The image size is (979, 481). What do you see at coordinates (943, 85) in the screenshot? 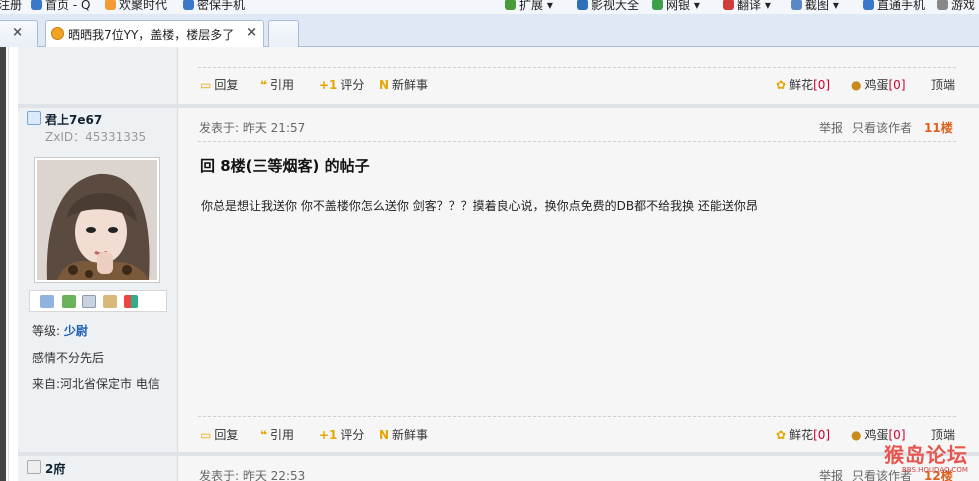
I see `top-link: 顶端` at bounding box center [943, 85].